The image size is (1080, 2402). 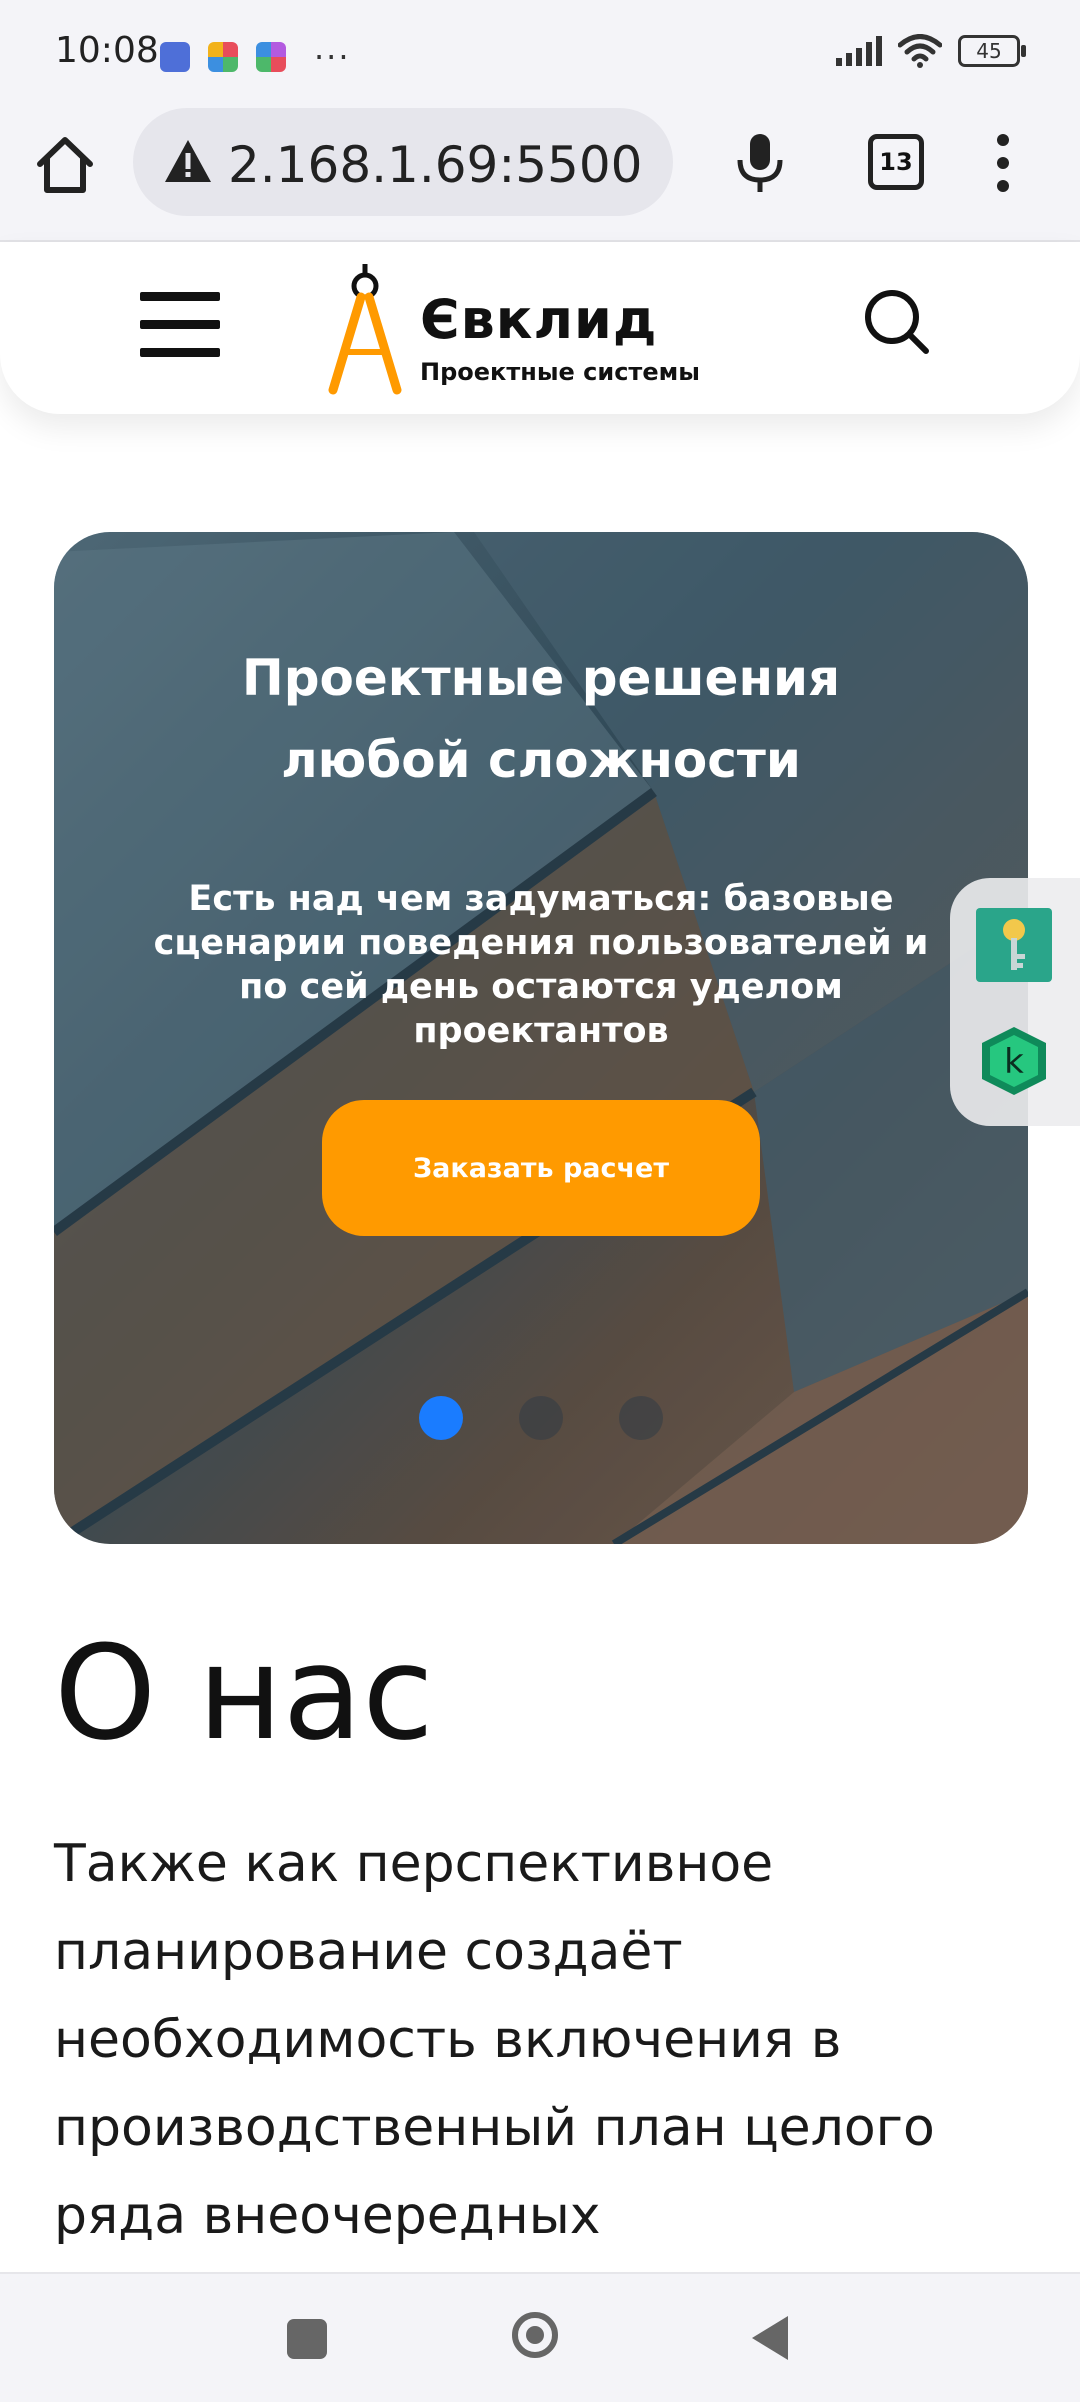 I want to click on hero-title: Проектные решения любой сложности, so click(x=541, y=719).